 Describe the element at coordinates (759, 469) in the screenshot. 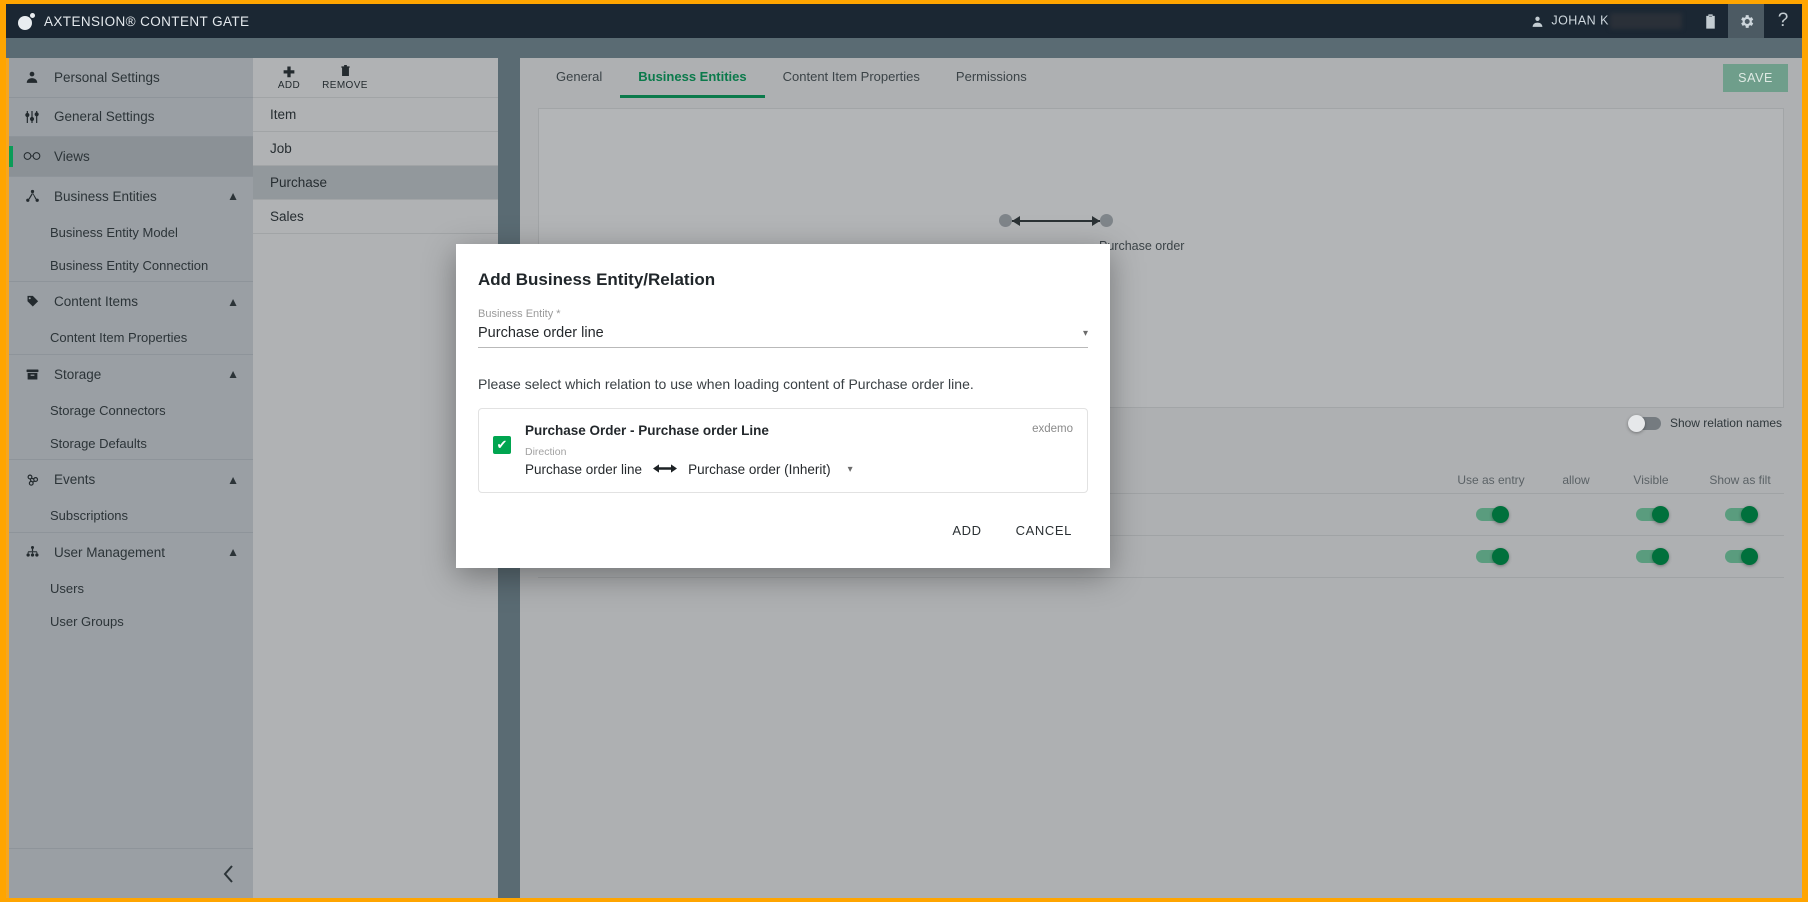

I see `direction-to: Purchase order (Inherit)` at that location.